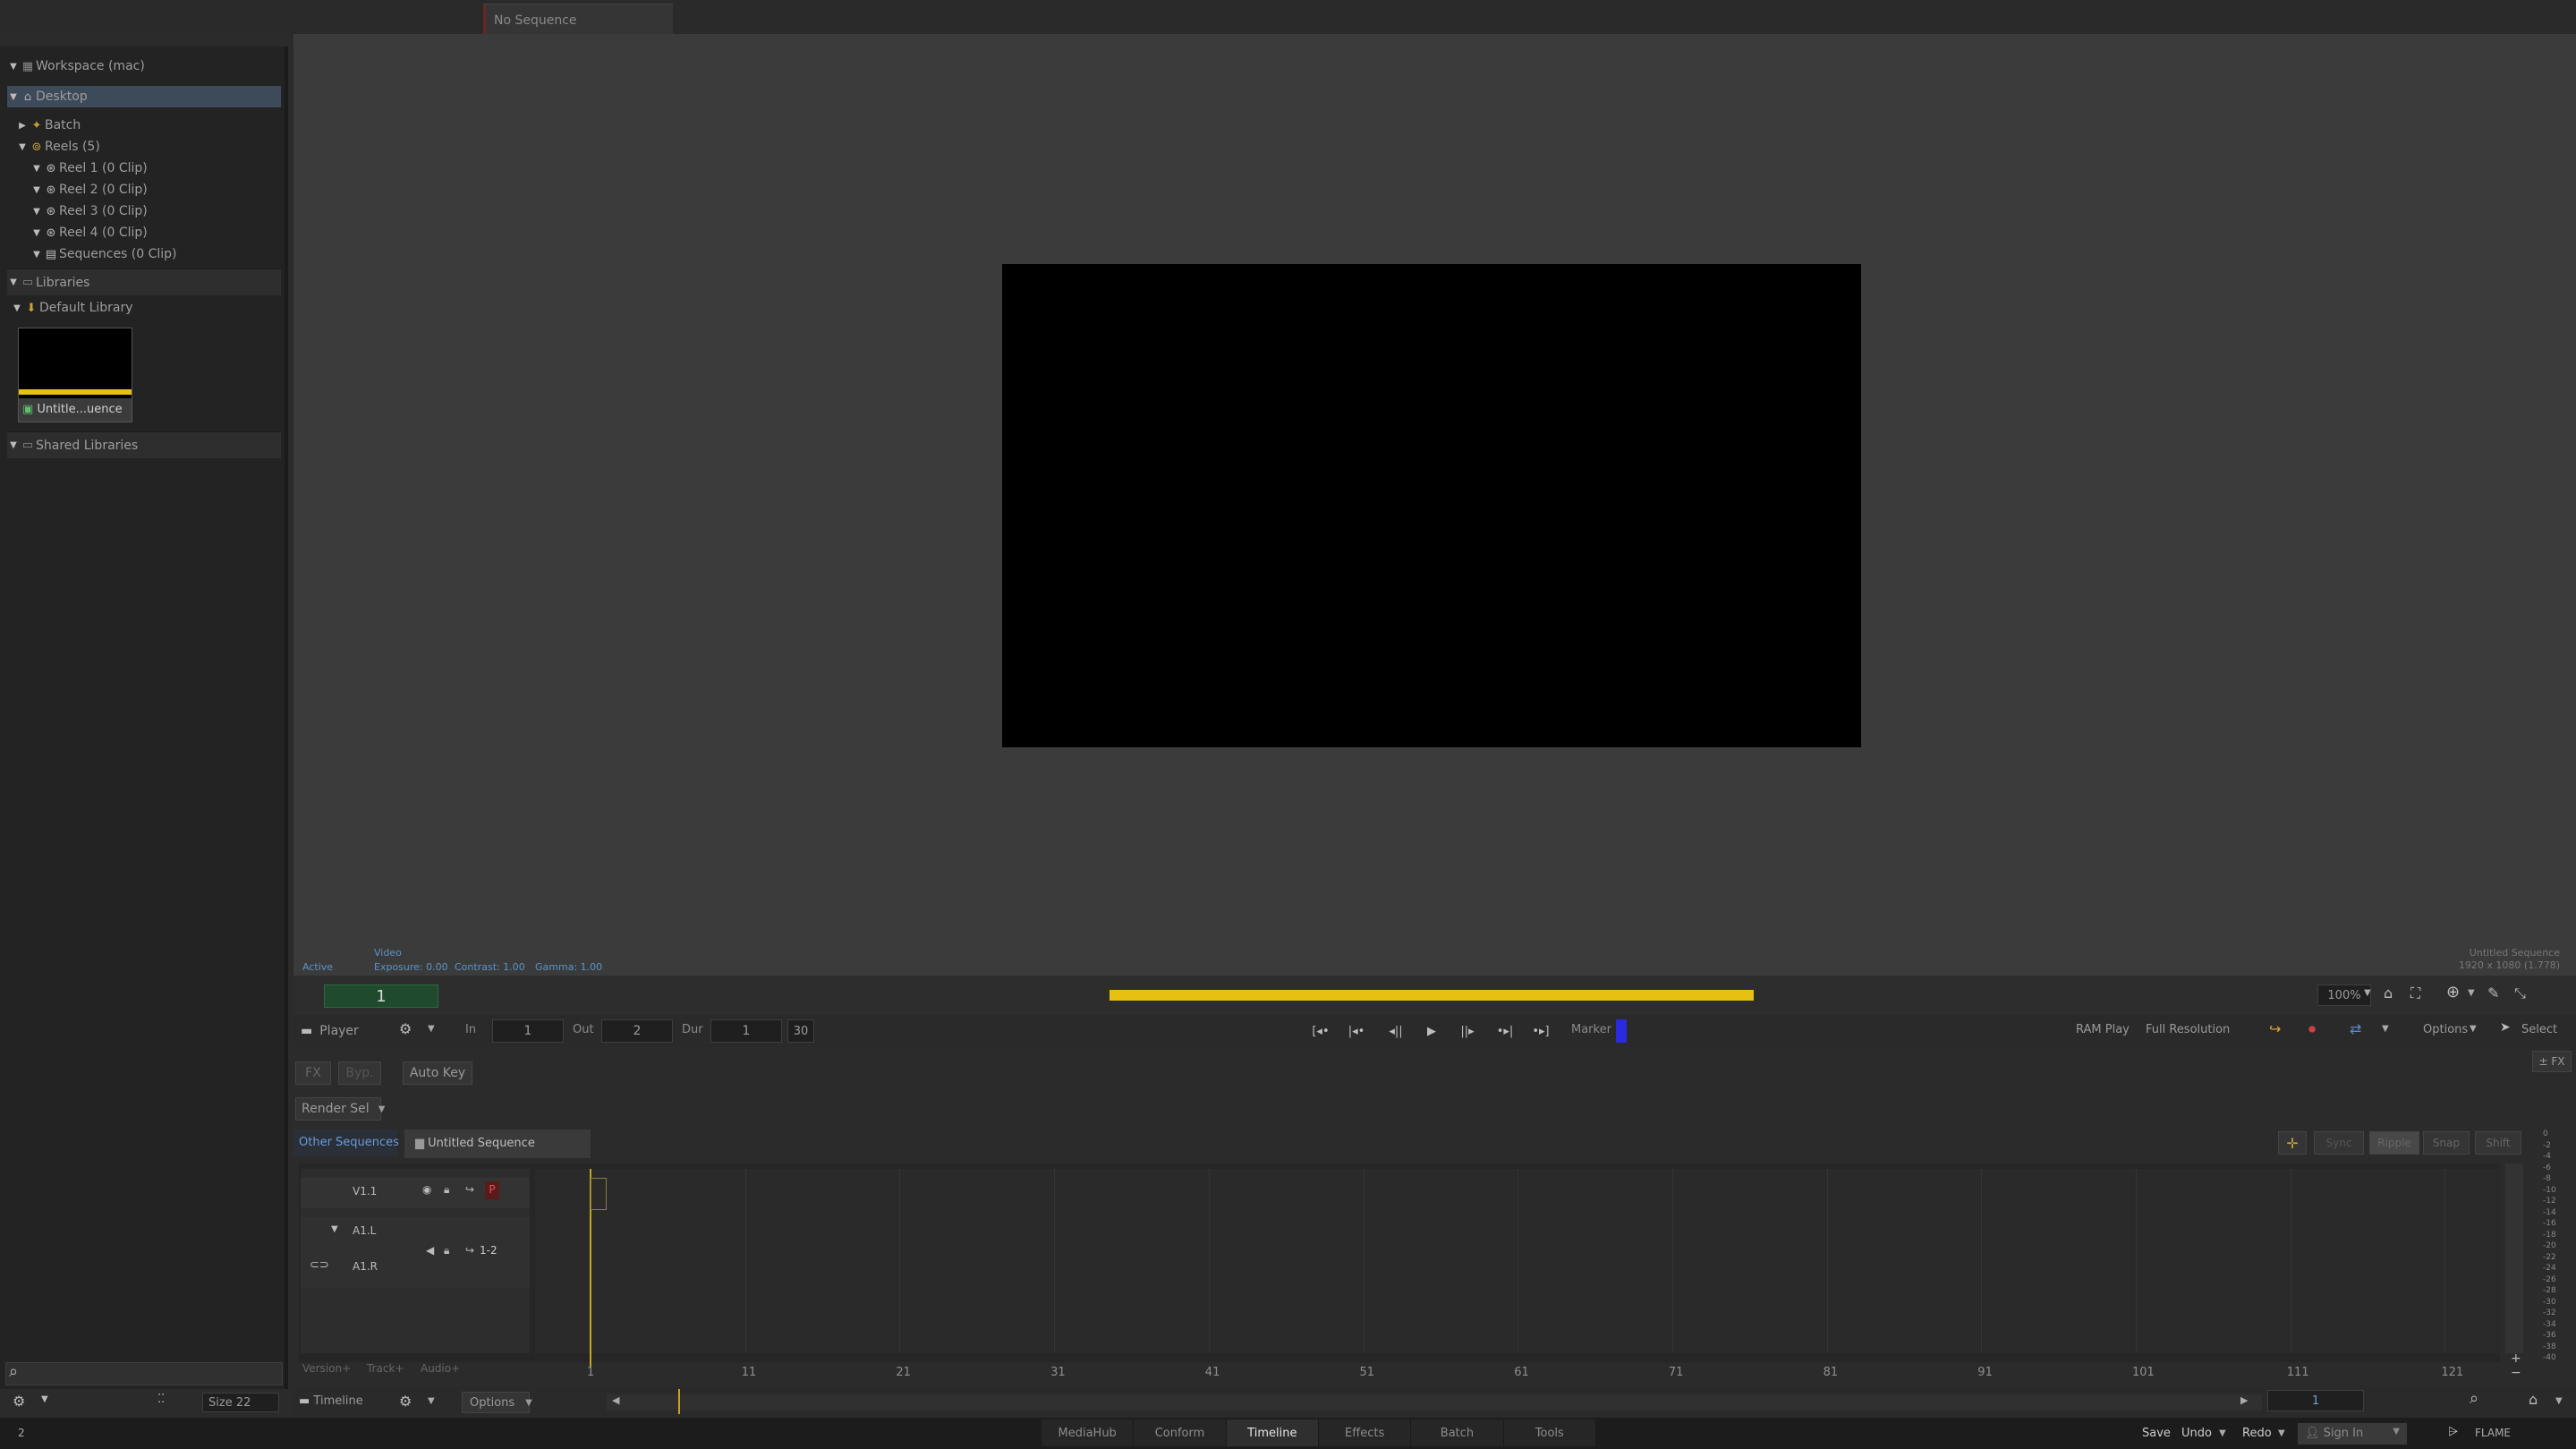 The height and width of the screenshot is (1449, 2576). What do you see at coordinates (346, 1142) in the screenshot?
I see `tab-other-sequences: Other Sequences` at bounding box center [346, 1142].